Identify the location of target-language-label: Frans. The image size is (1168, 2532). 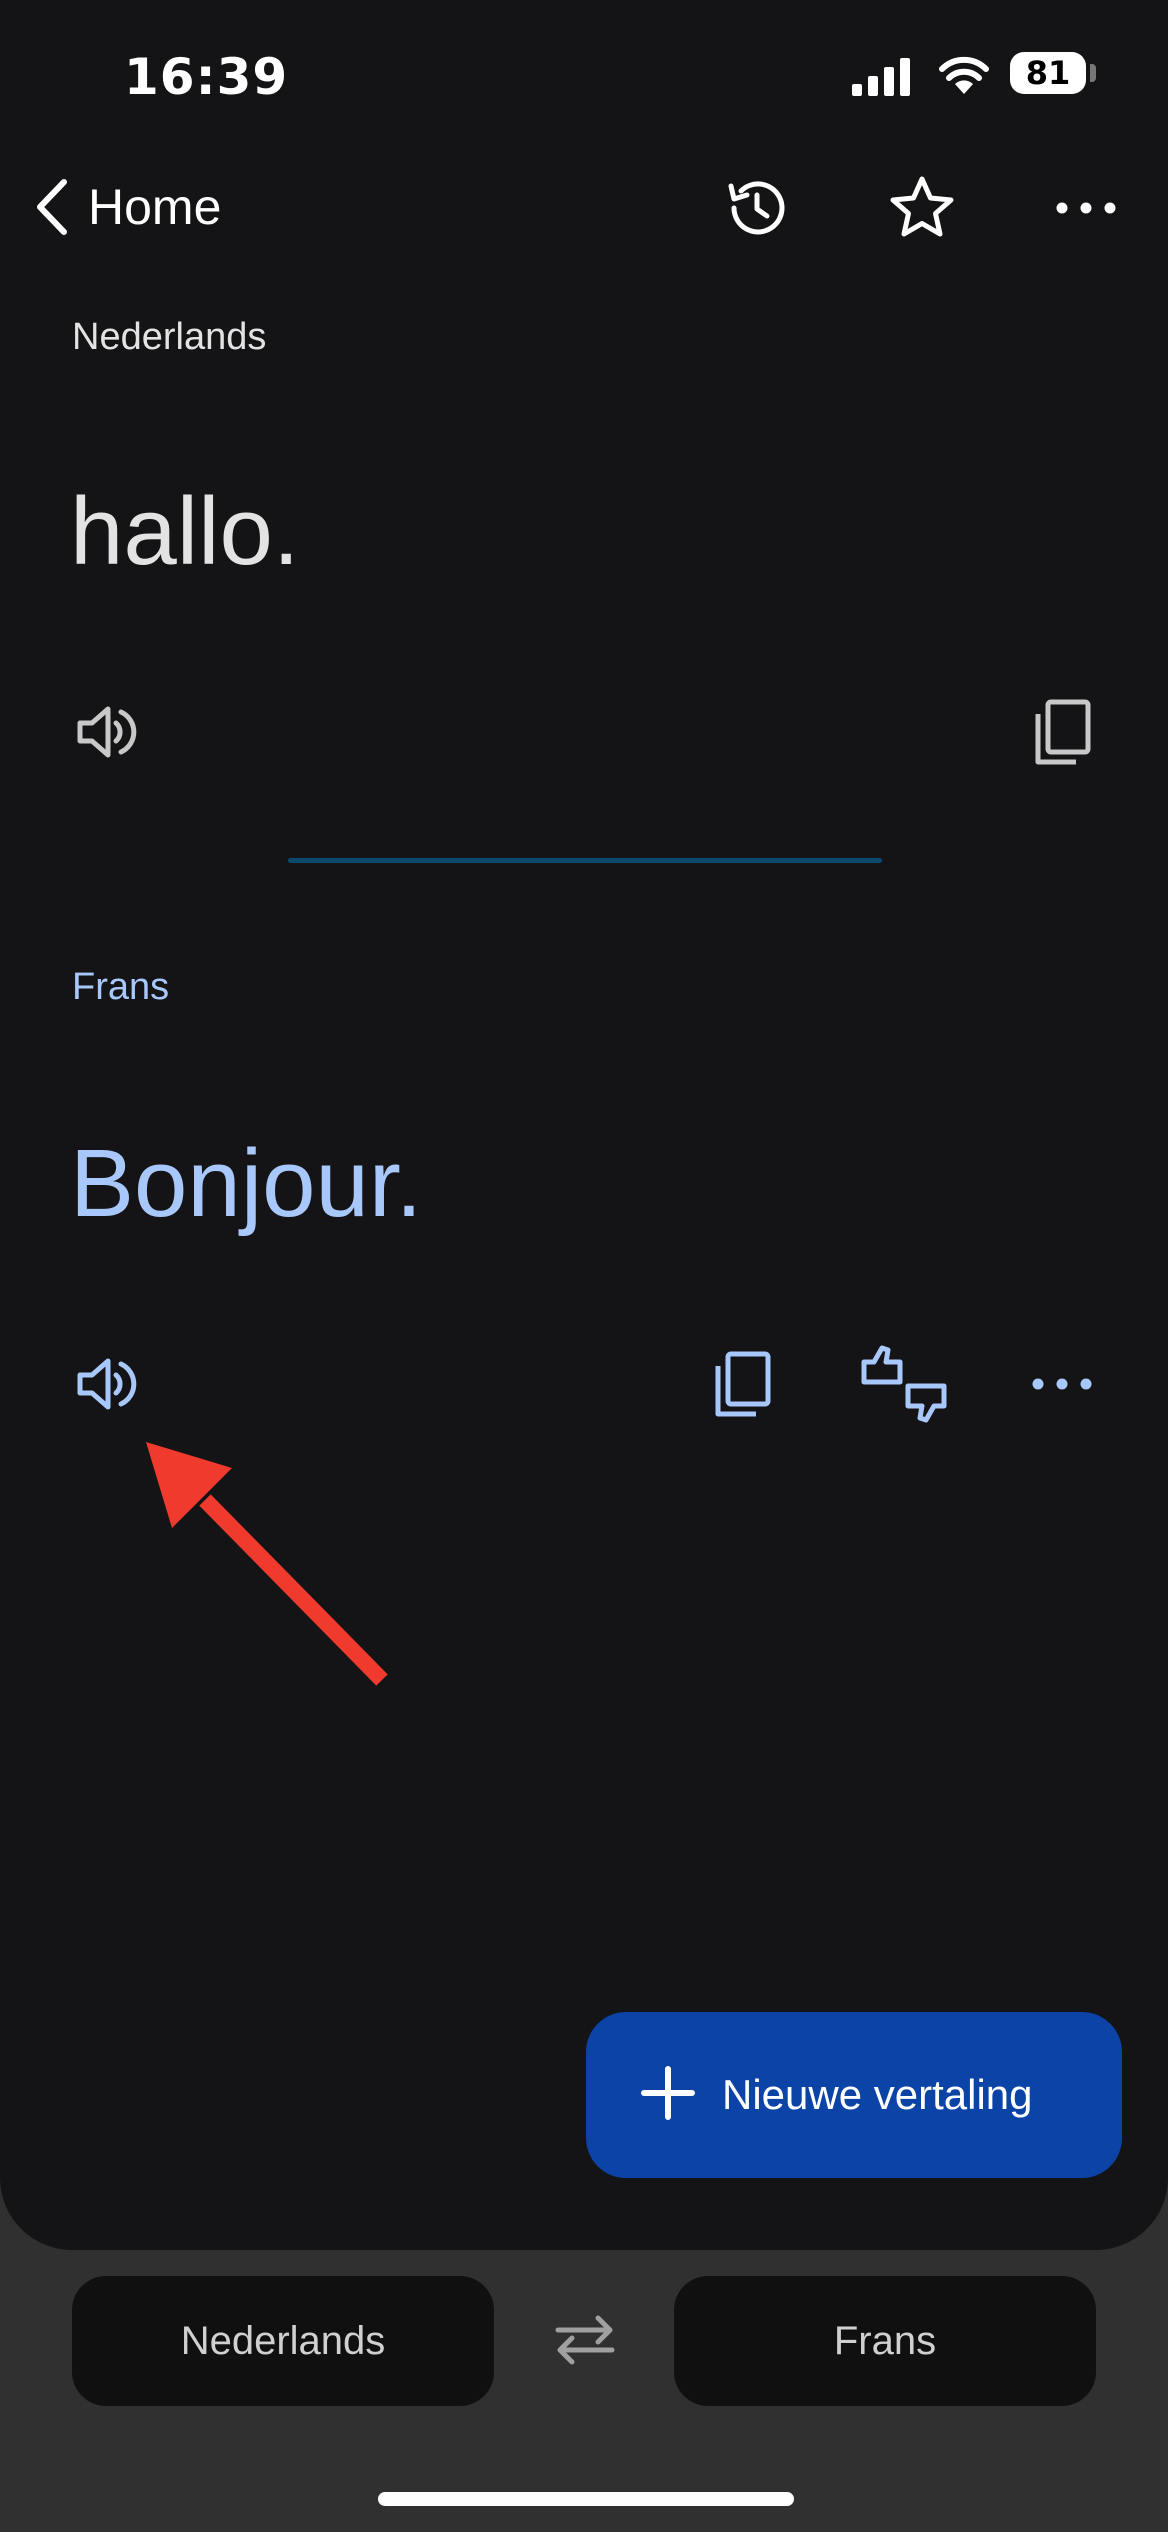
(121, 987).